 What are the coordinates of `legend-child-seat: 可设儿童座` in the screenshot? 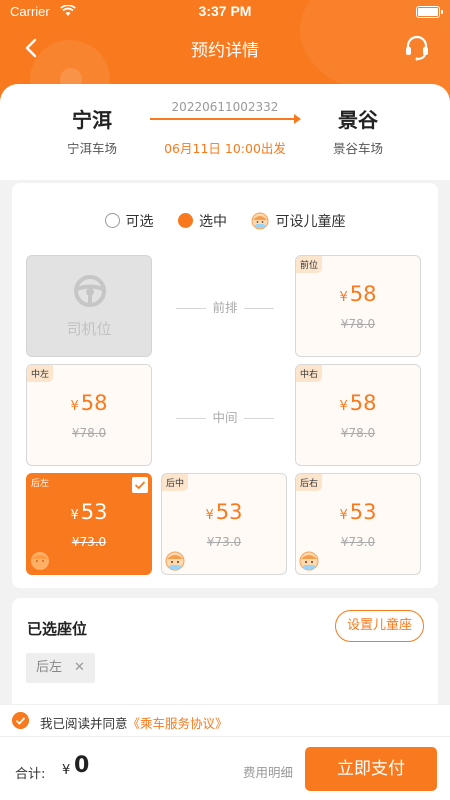 It's located at (298, 221).